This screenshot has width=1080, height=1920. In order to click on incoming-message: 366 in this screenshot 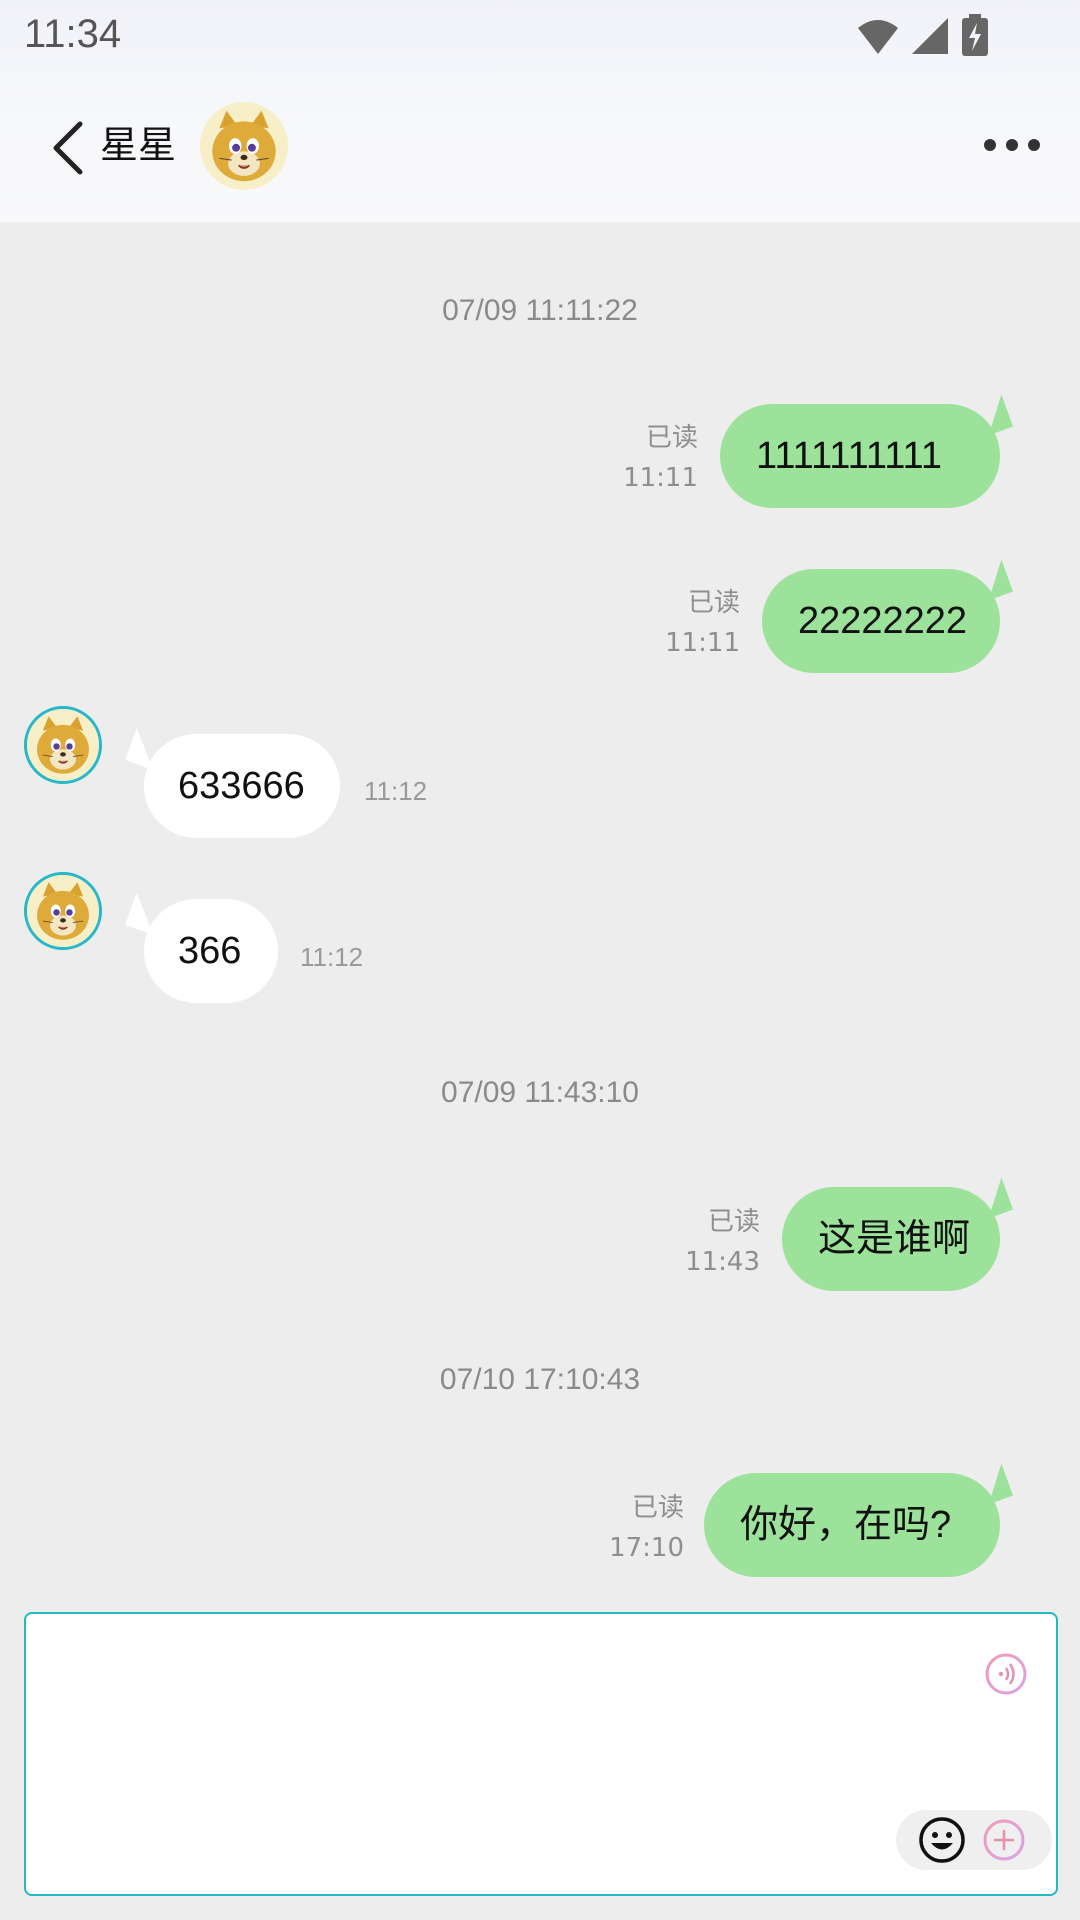, I will do `click(201, 947)`.